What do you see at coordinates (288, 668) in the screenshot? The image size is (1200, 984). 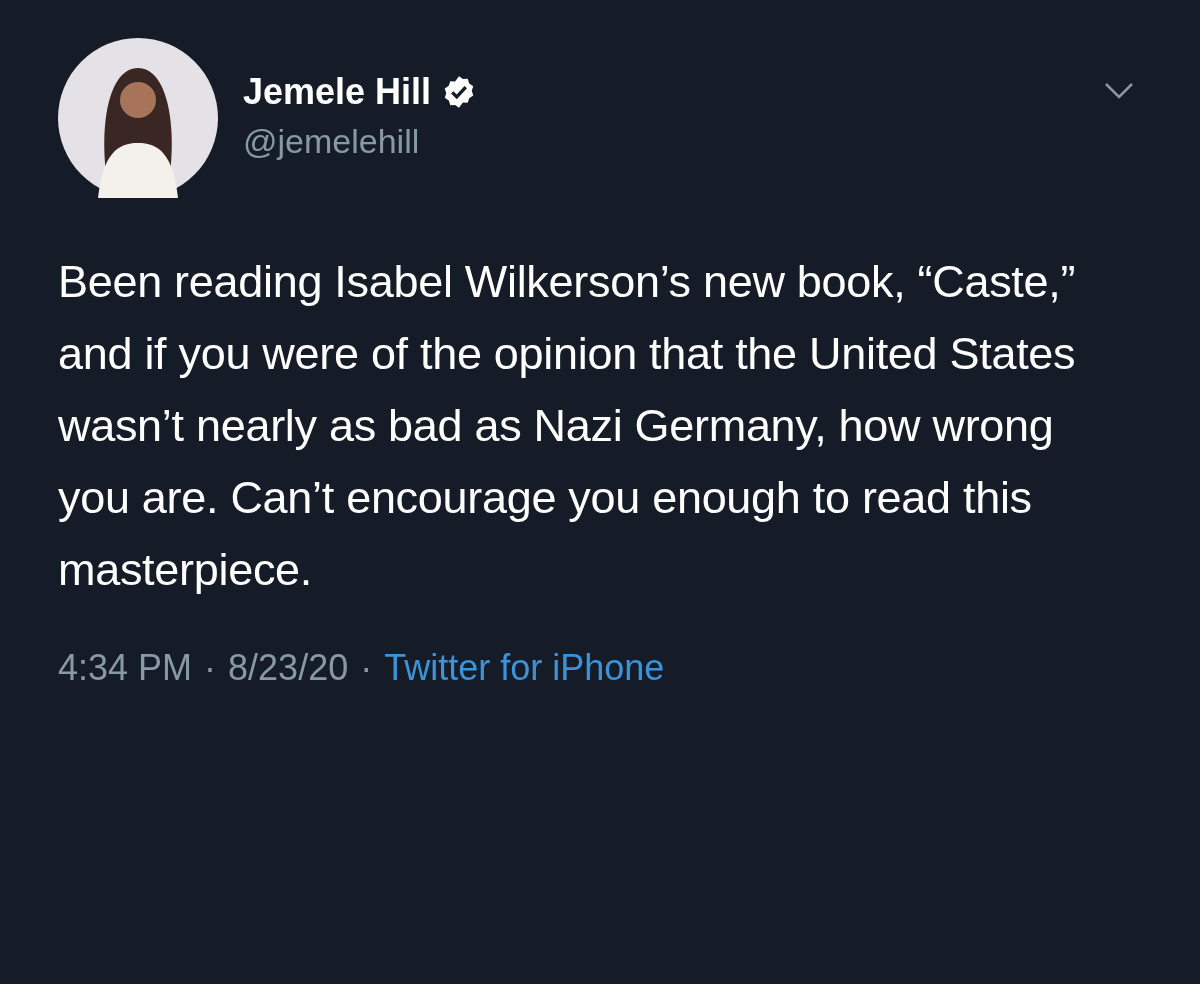 I see `timestamp: 8/23/20` at bounding box center [288, 668].